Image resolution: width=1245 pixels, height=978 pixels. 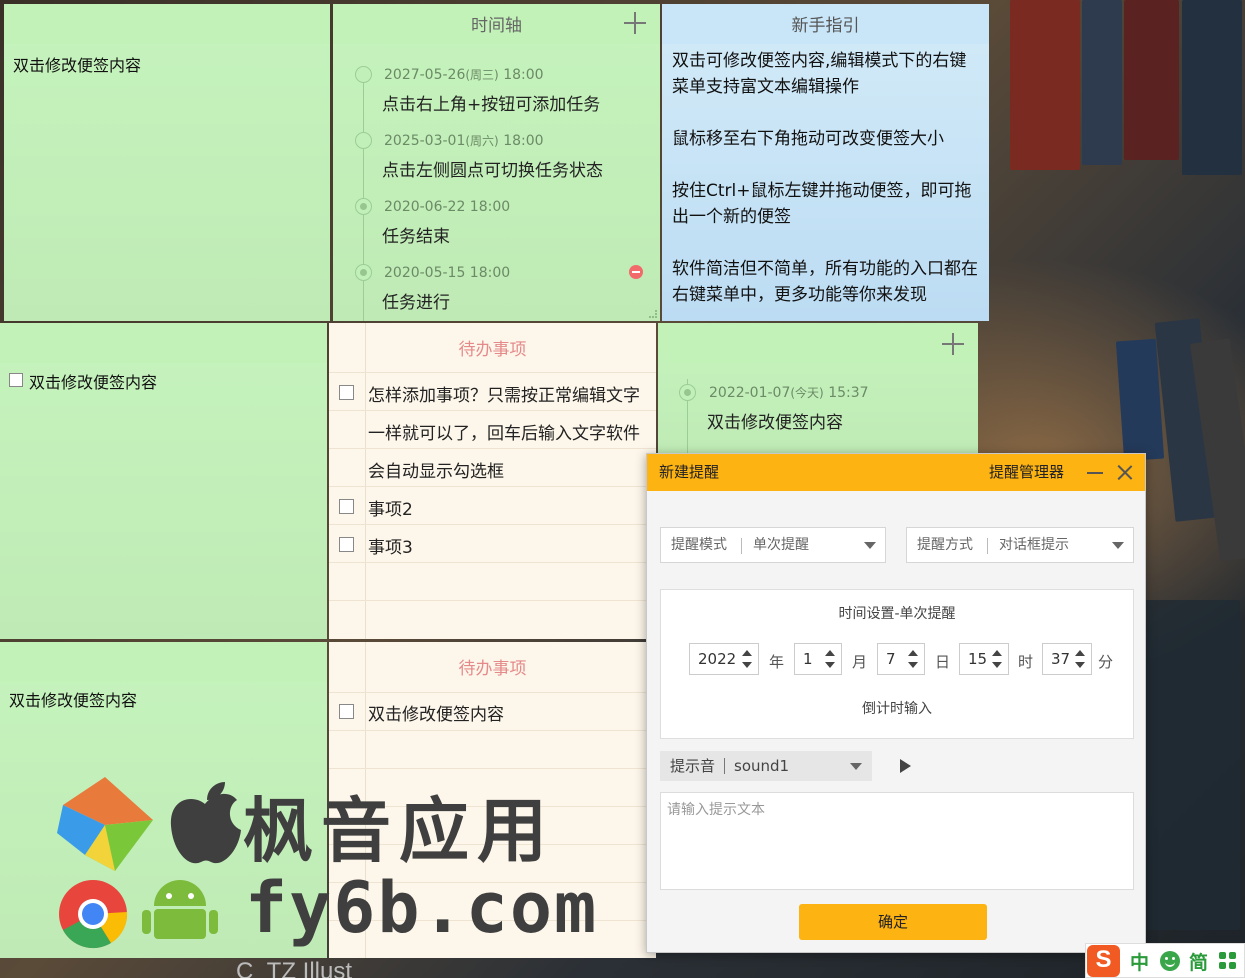 What do you see at coordinates (180, 909) in the screenshot?
I see `android-logo-icon` at bounding box center [180, 909].